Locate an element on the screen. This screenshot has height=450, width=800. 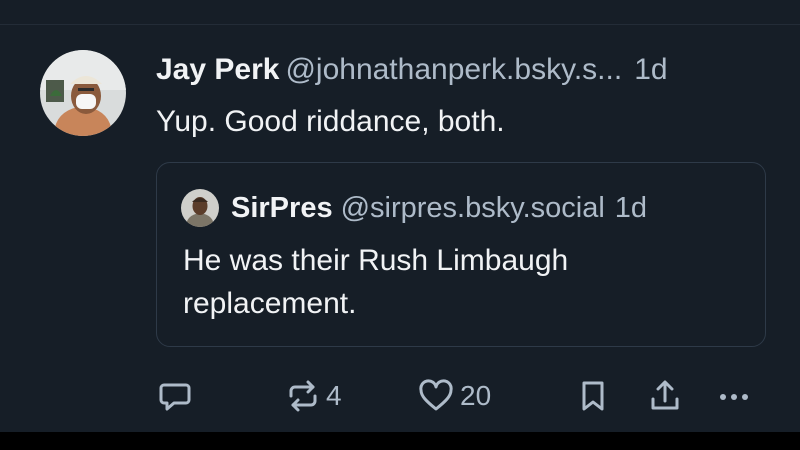
bookmark-icon is located at coordinates (593, 396).